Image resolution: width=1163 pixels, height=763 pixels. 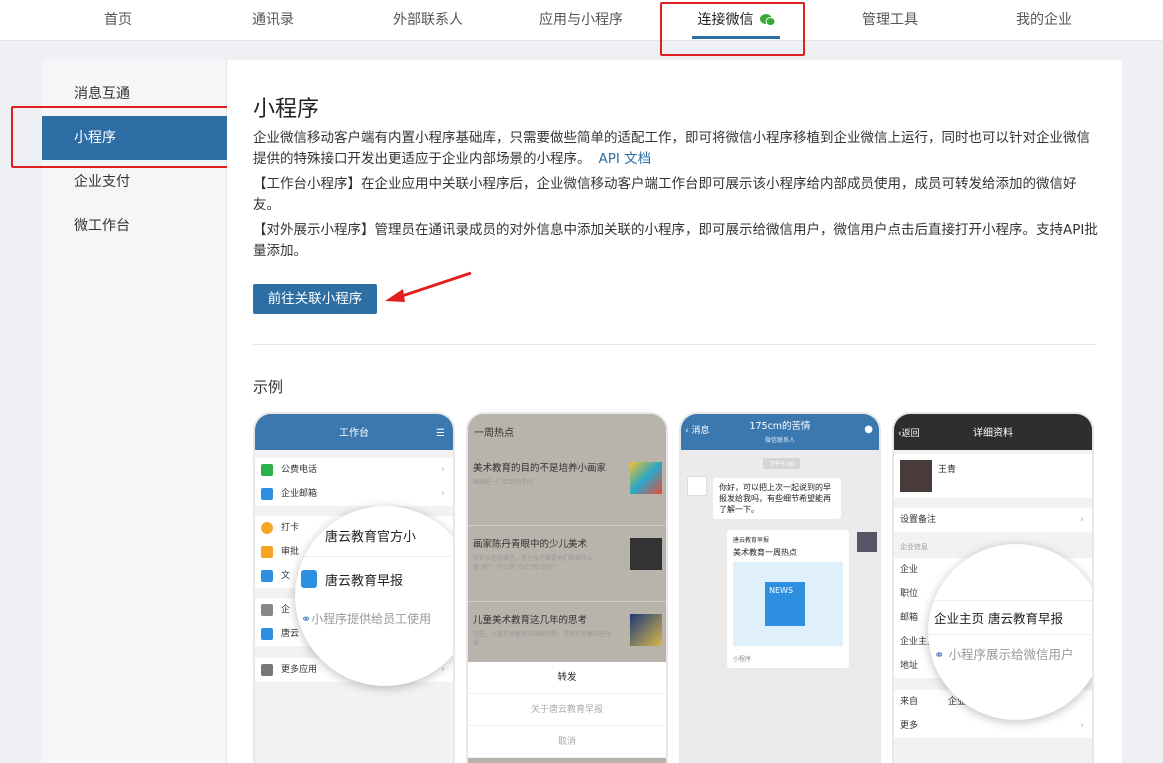 I want to click on phone2-header: 一周热点, so click(x=567, y=432).